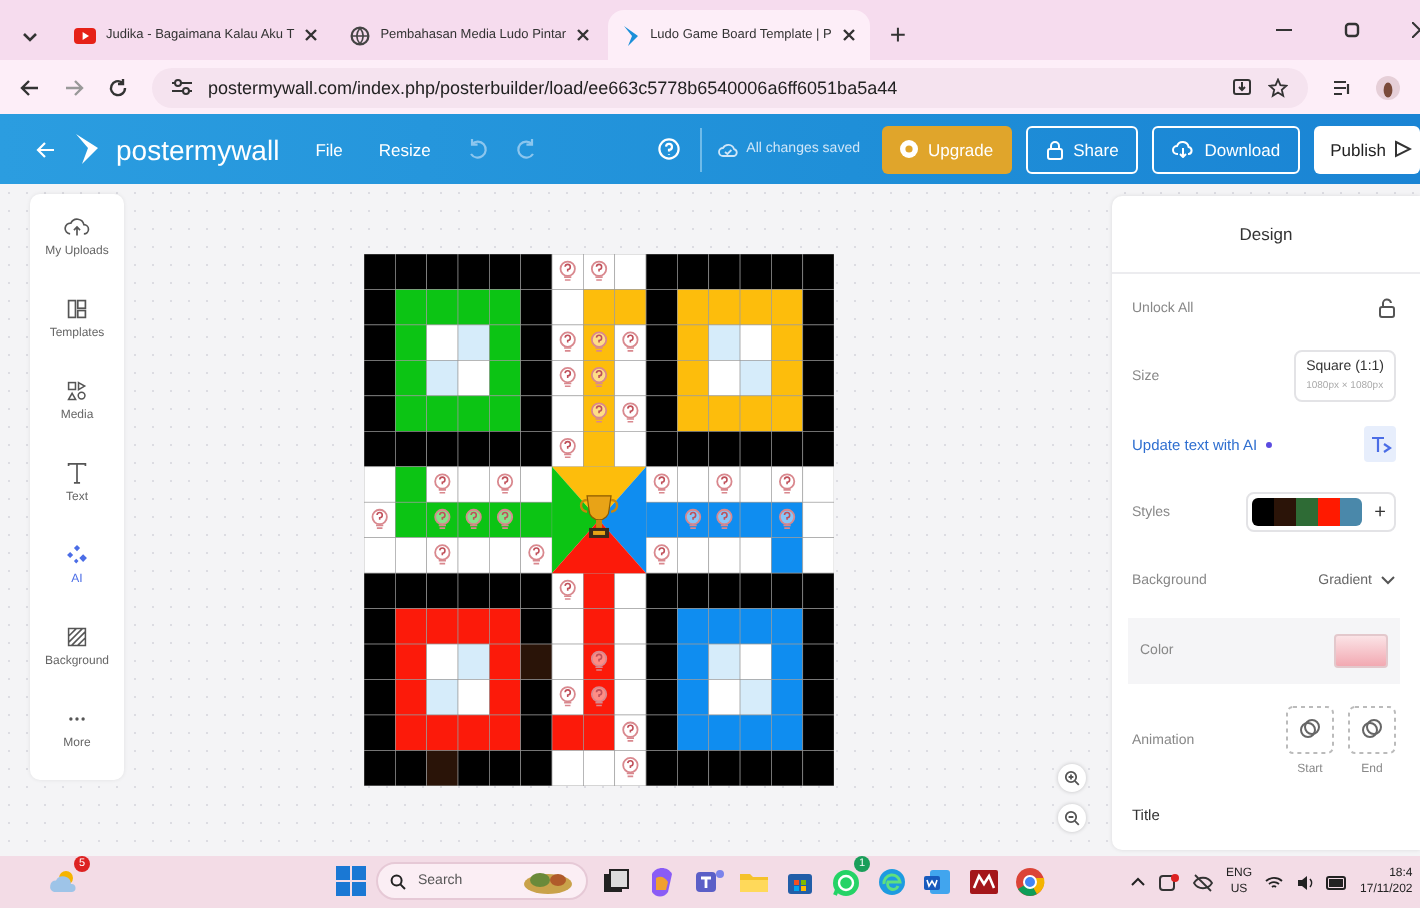  What do you see at coordinates (77, 555) in the screenshot?
I see `sparkle-icon` at bounding box center [77, 555].